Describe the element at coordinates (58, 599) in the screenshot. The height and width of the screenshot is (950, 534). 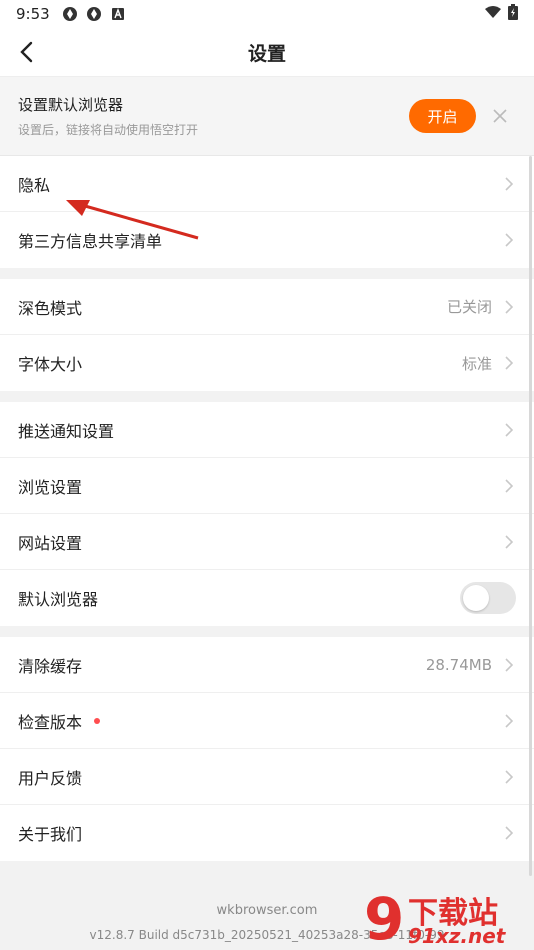
I see `row-label: 默认浏览器` at that location.